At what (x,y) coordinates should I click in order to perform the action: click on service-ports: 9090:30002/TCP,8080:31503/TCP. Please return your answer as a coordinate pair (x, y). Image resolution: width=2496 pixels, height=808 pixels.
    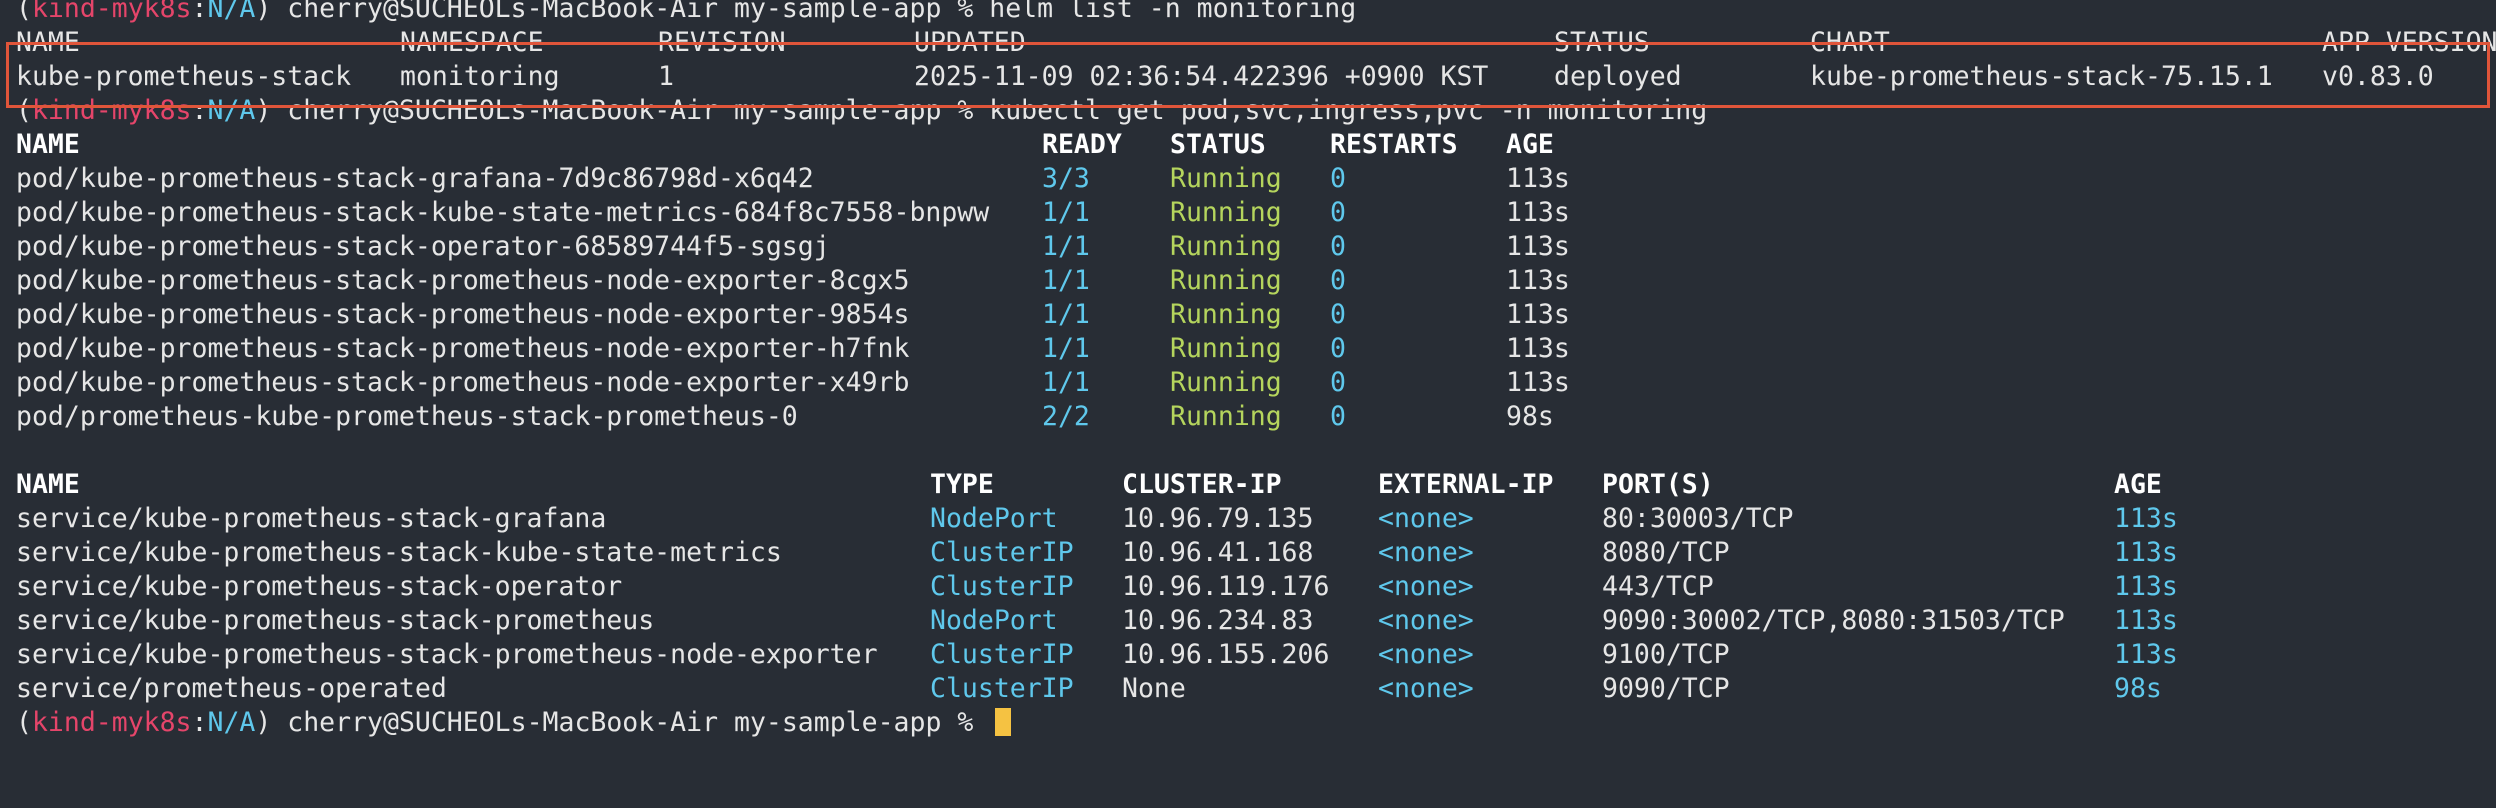
    Looking at the image, I should click on (1833, 620).